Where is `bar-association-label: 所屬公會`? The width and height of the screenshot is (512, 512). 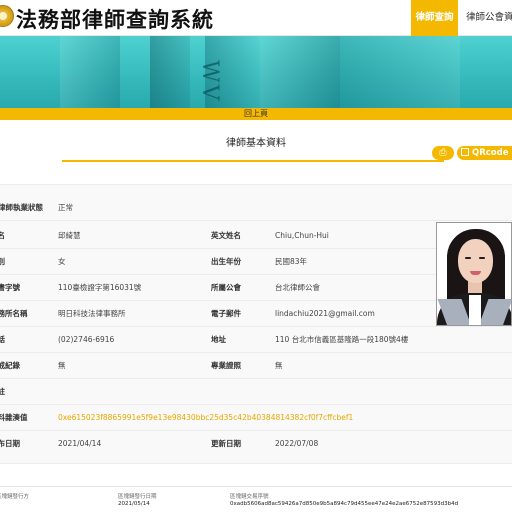
bar-association-label: 所屬公會 is located at coordinates (226, 287).